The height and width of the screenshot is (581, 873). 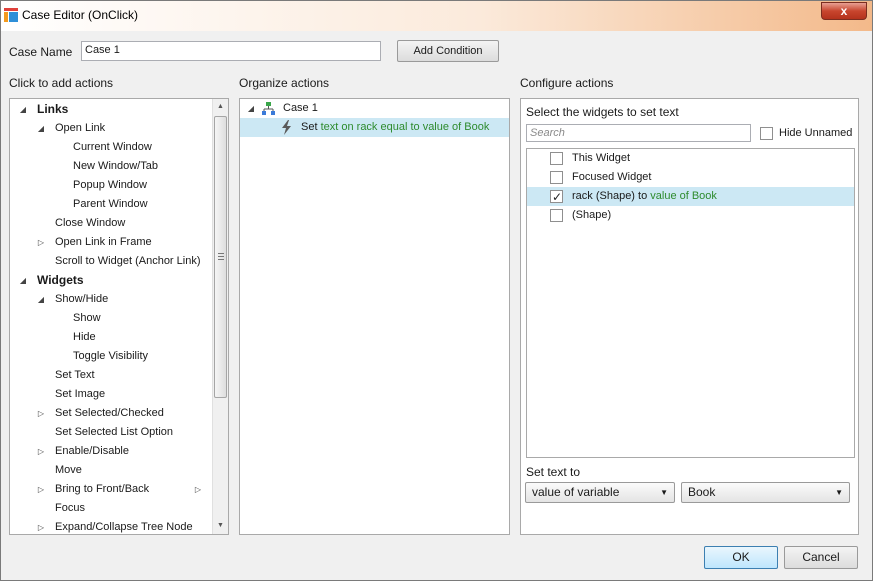 What do you see at coordinates (612, 177) in the screenshot?
I see `widget-label: Focused Widget` at bounding box center [612, 177].